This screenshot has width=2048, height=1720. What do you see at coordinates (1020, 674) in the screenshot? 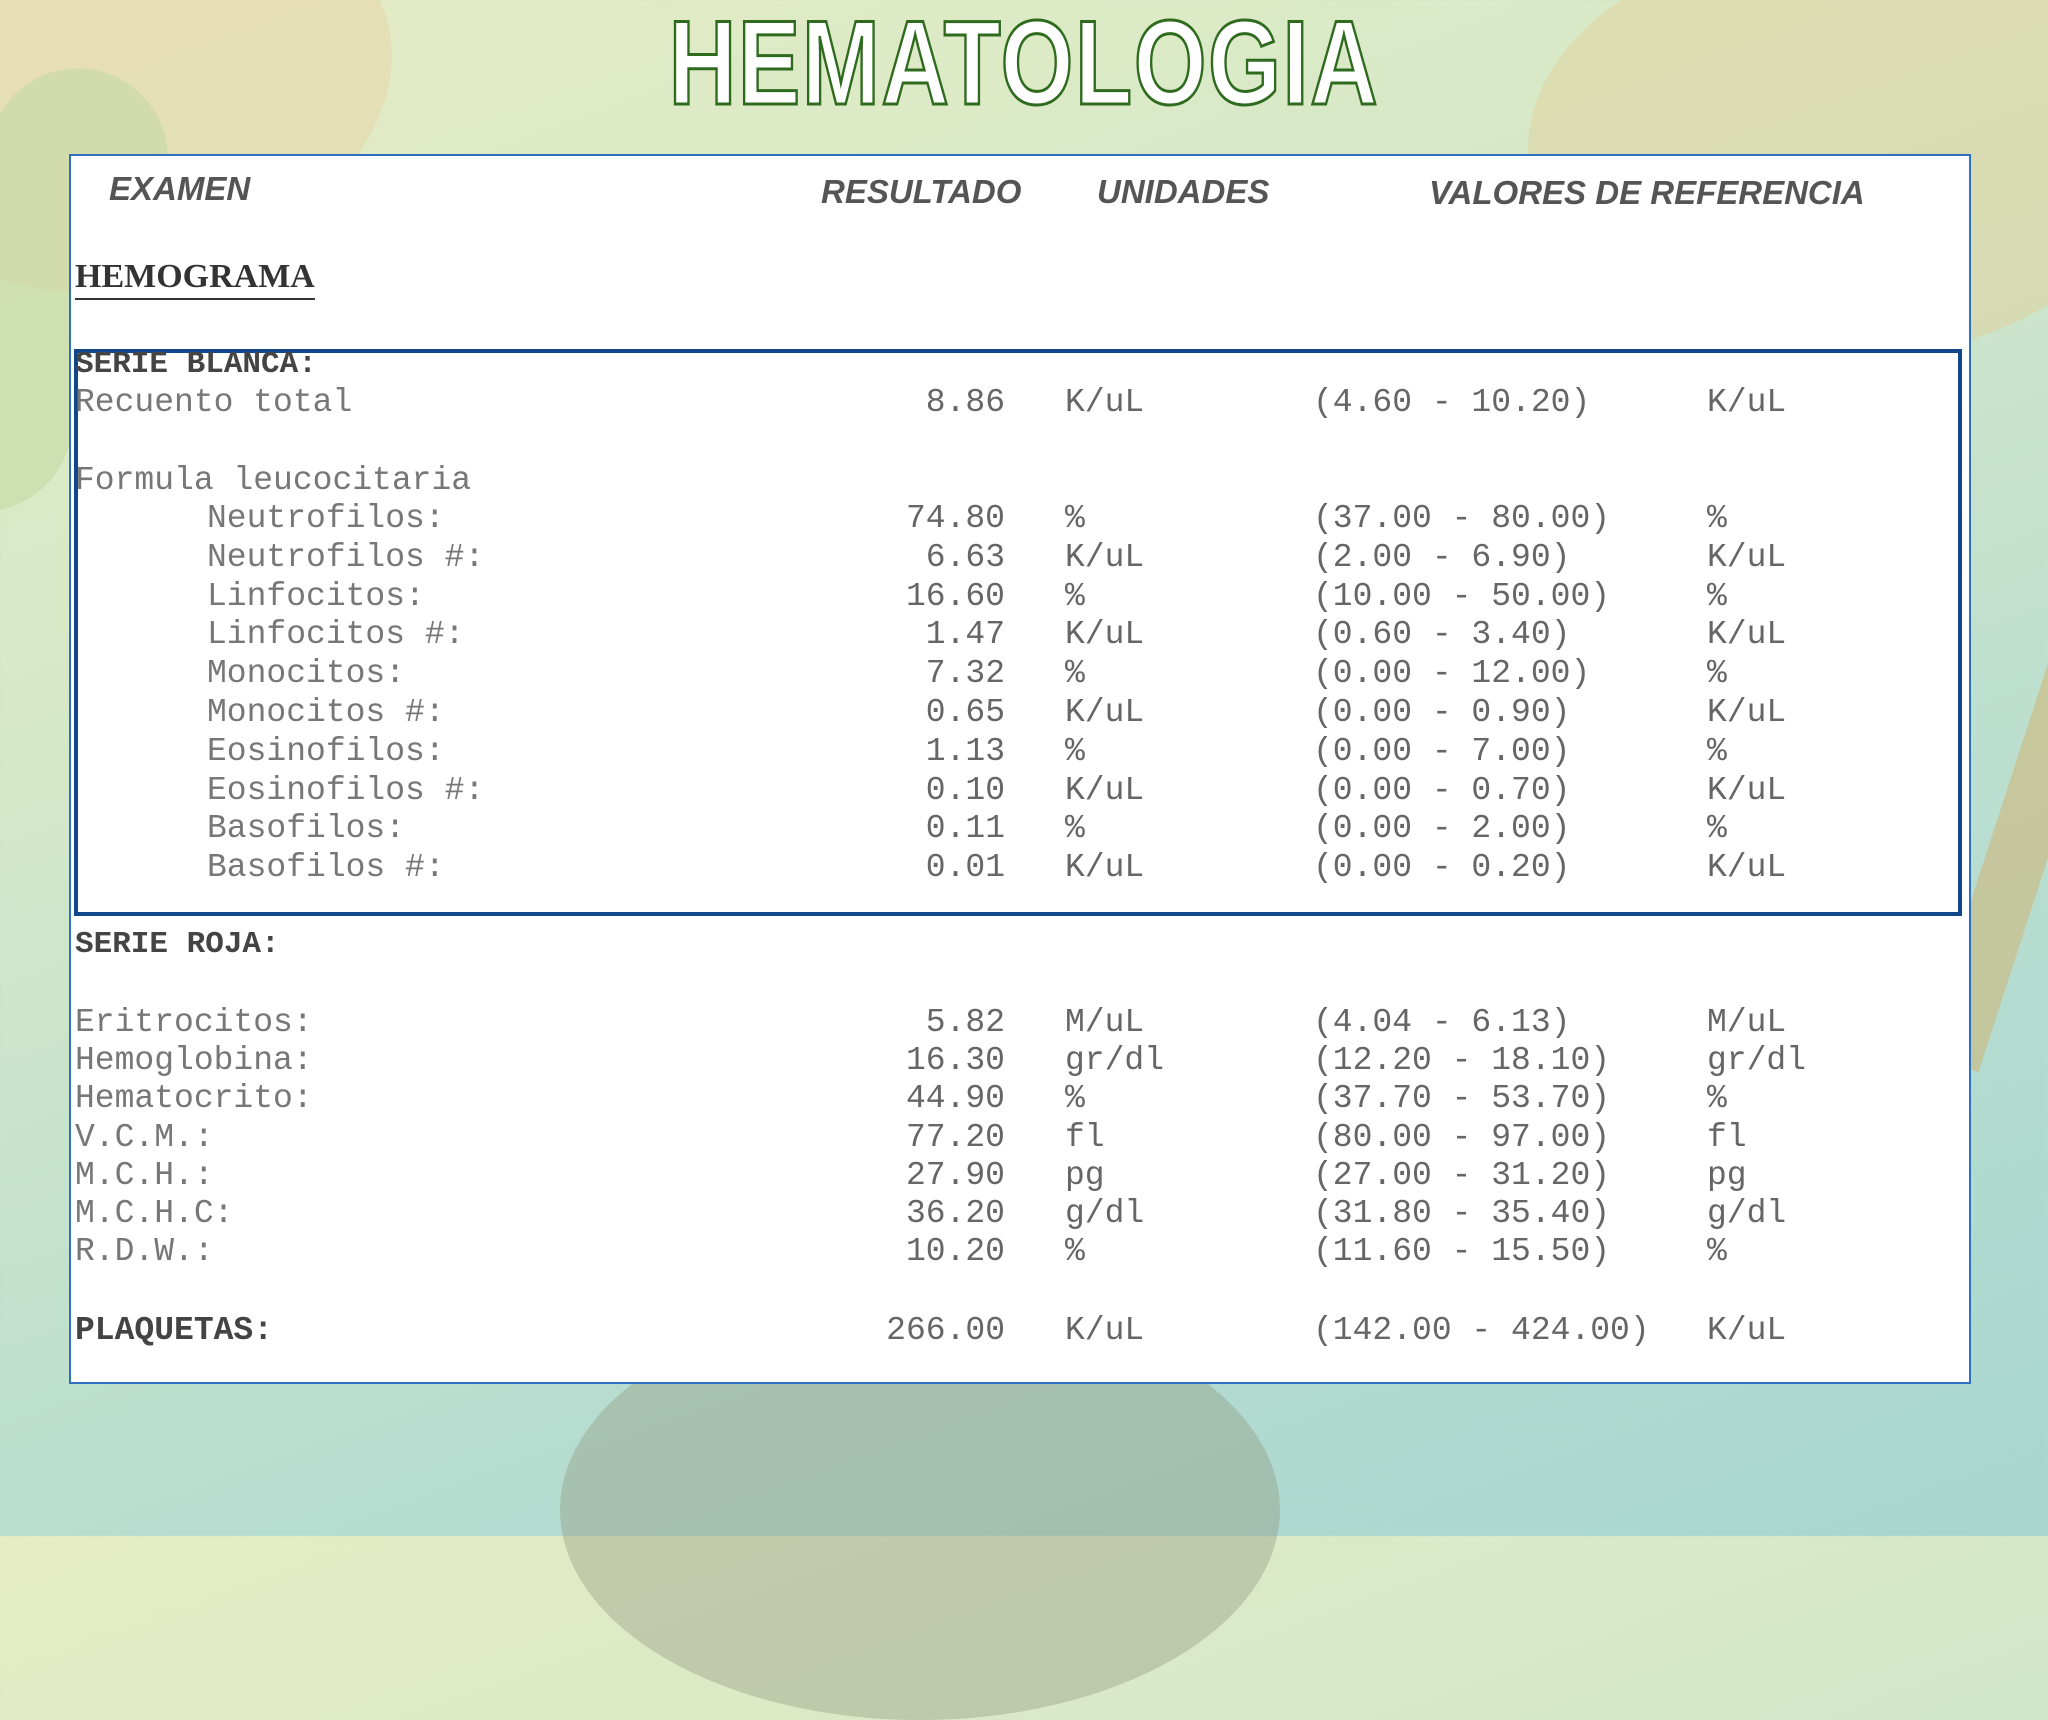
I see `table-row: Monocitos: 7.32% (0.00 - 12.00)%` at bounding box center [1020, 674].